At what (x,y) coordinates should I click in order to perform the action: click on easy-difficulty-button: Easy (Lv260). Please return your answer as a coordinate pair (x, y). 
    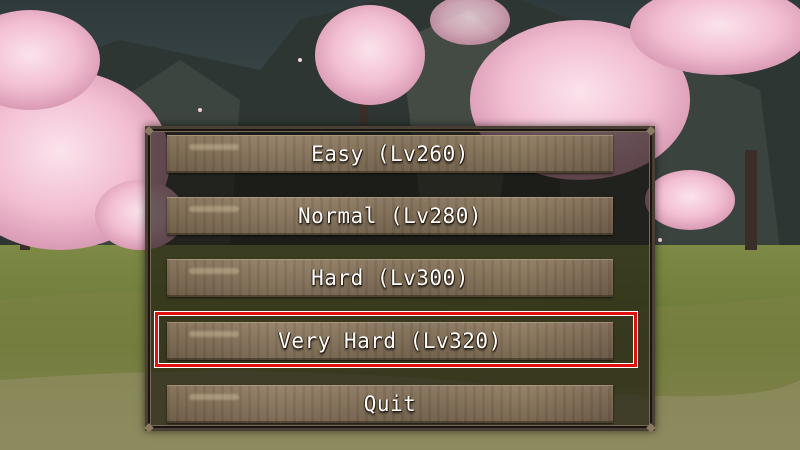
    Looking at the image, I should click on (390, 154).